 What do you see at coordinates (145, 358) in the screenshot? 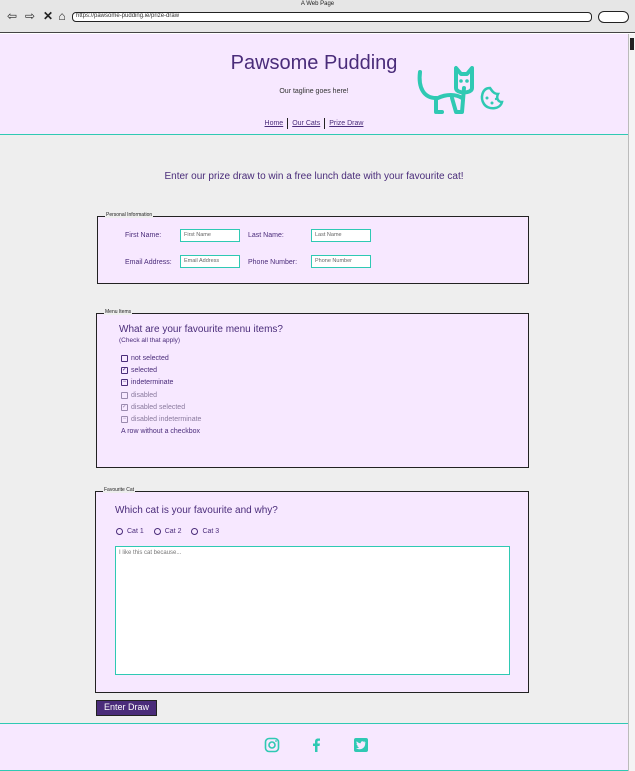
I see `menu-option-not-selected: not selected` at bounding box center [145, 358].